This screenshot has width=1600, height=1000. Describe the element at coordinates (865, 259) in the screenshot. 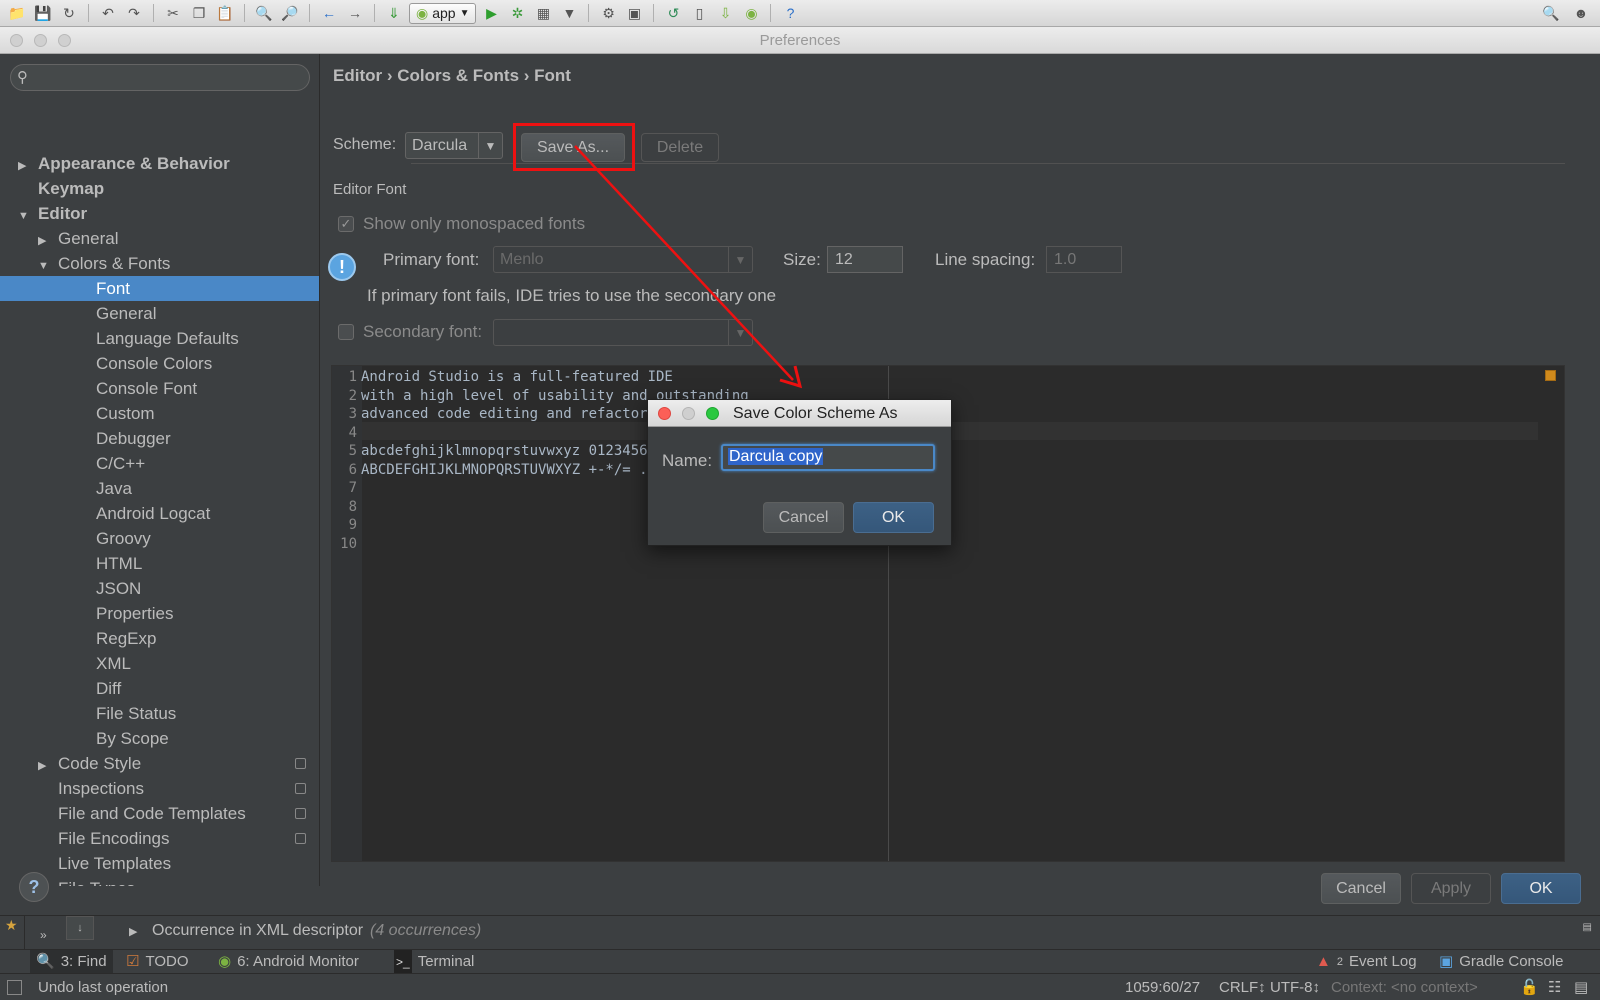

I see `font-size-input: 12` at that location.